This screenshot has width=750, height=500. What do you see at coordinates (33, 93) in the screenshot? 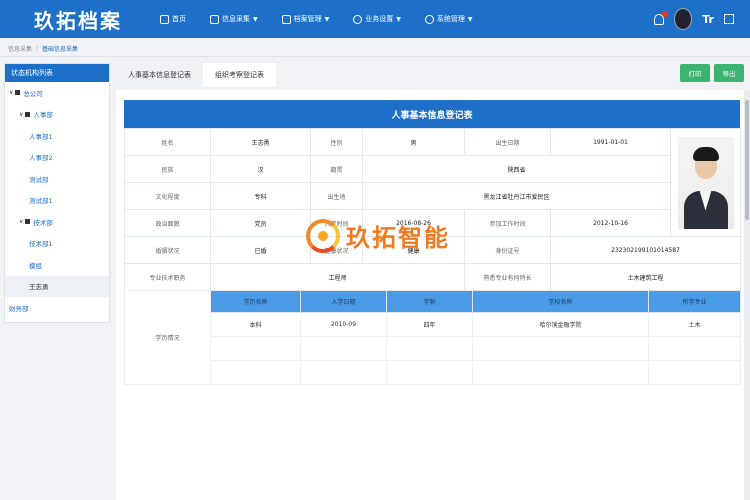
I see `tree-item-label: 总公司` at bounding box center [33, 93].